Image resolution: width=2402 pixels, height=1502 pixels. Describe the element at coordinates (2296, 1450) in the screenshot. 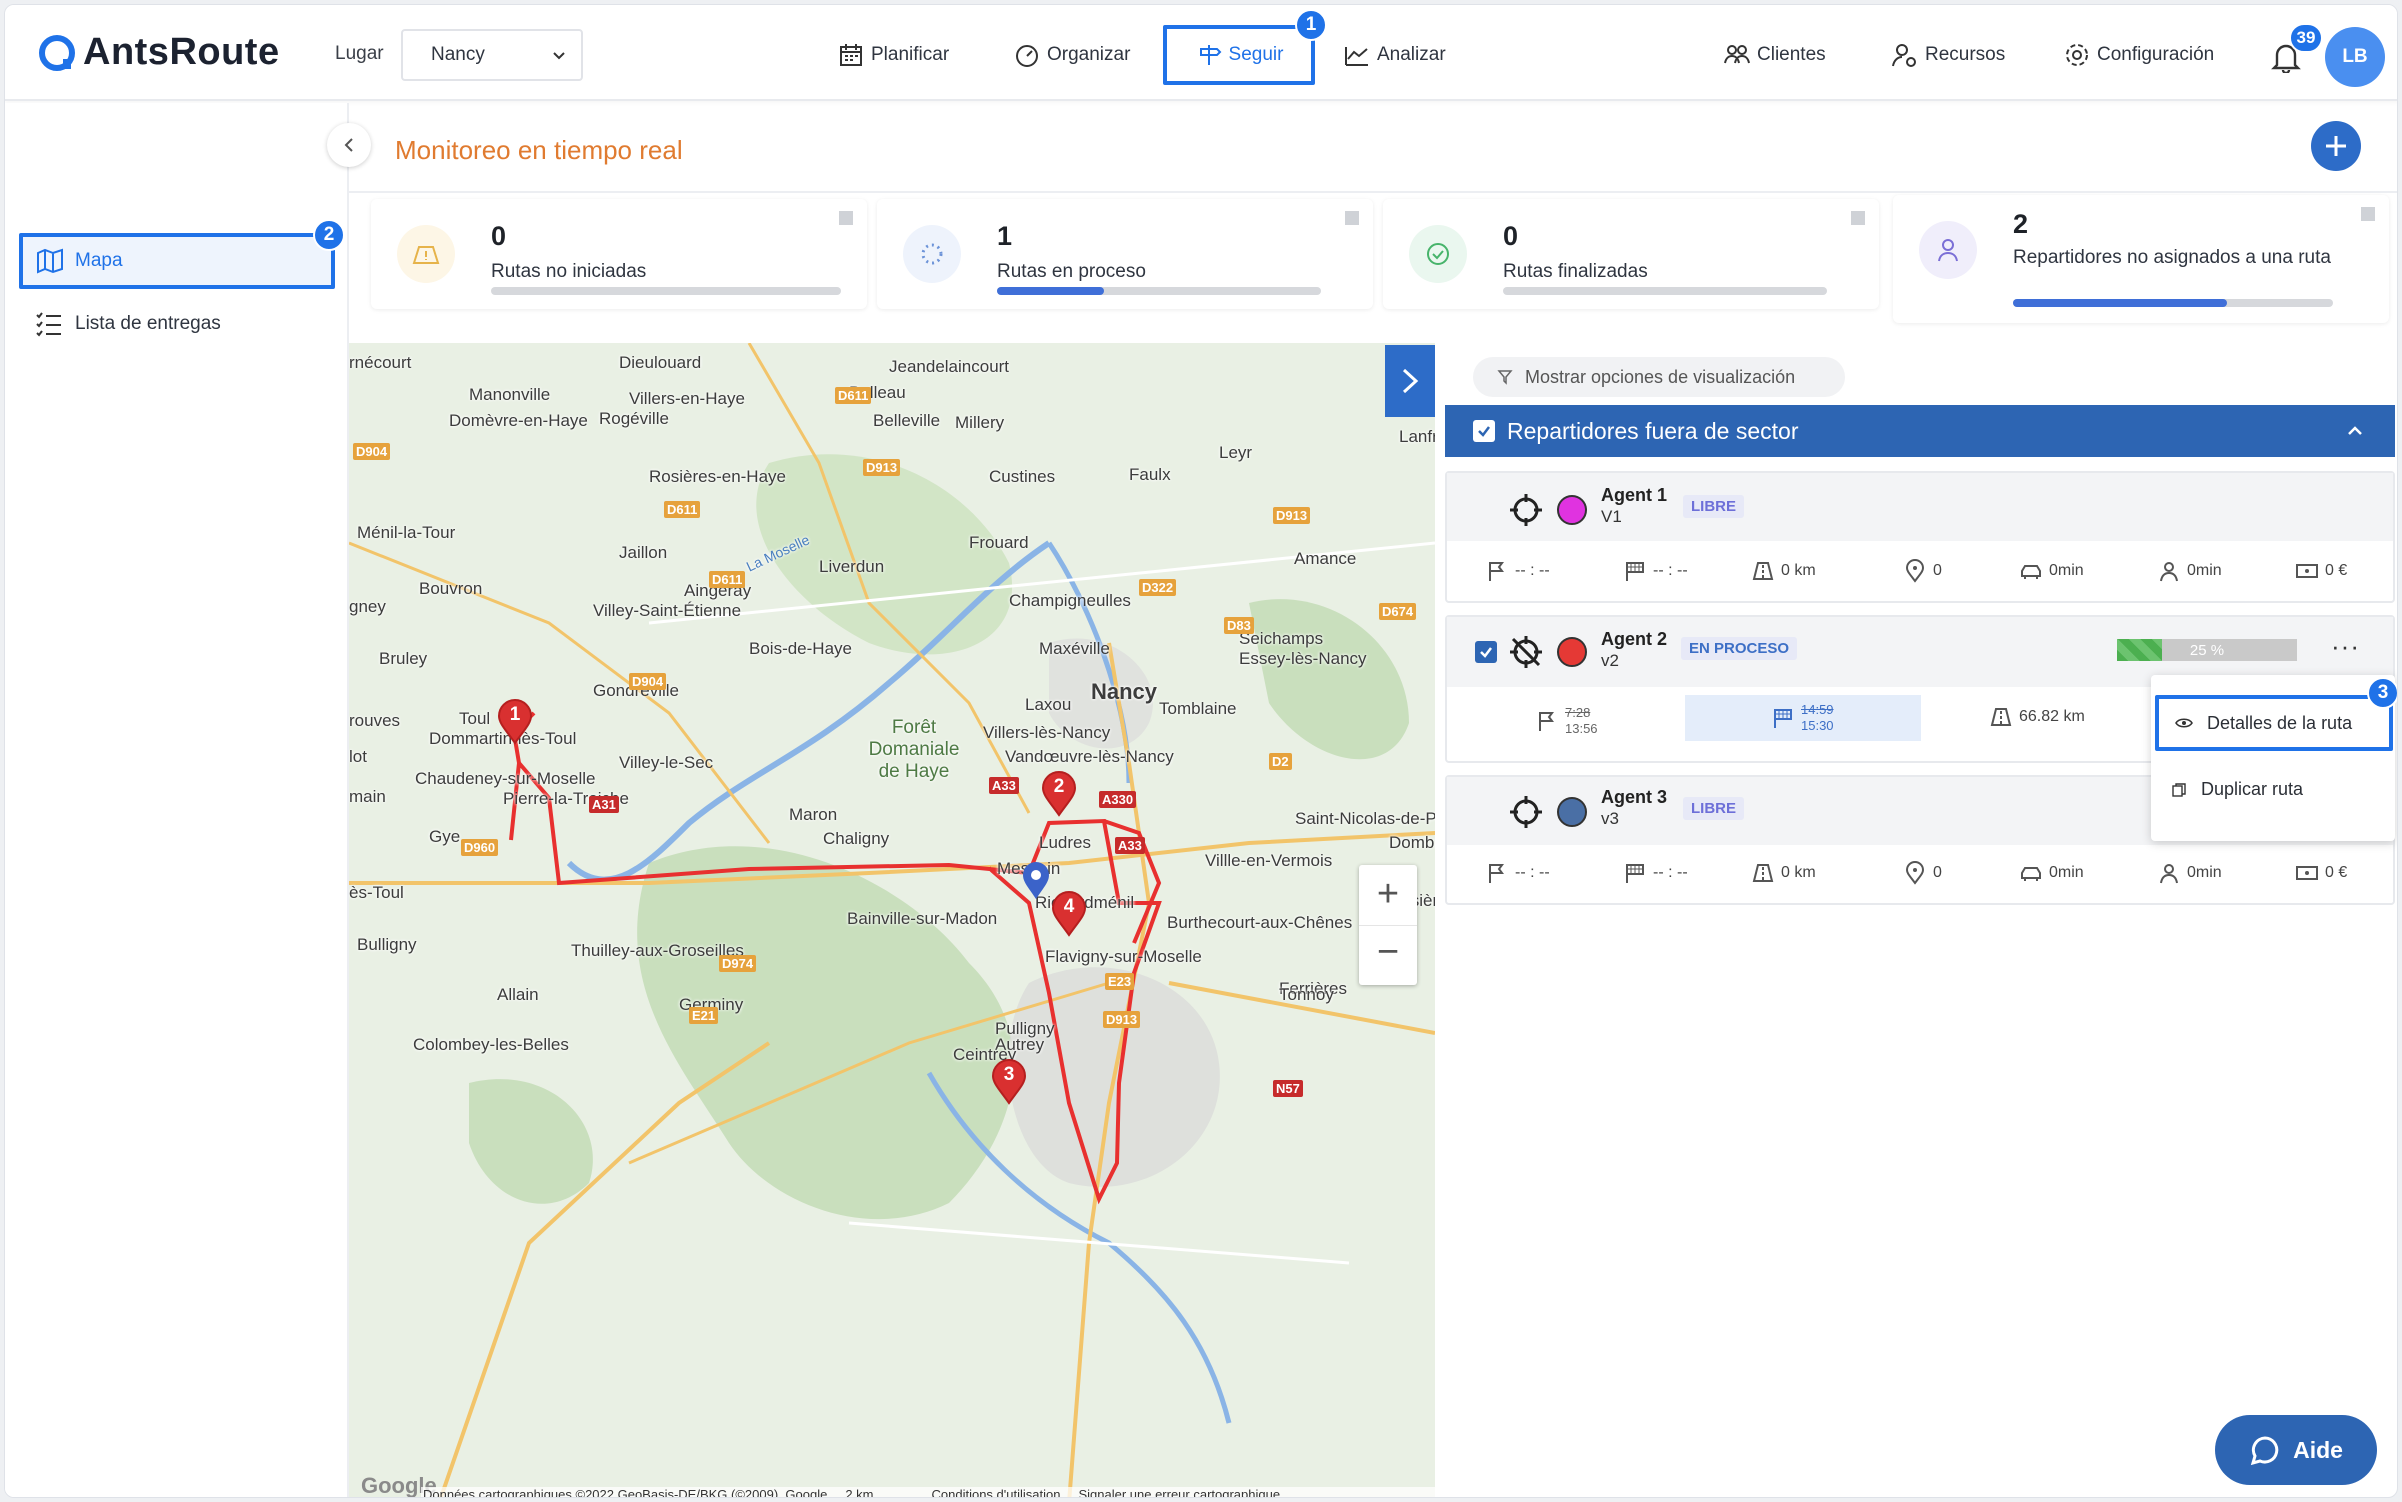

I see `help-button: Aide` at that location.